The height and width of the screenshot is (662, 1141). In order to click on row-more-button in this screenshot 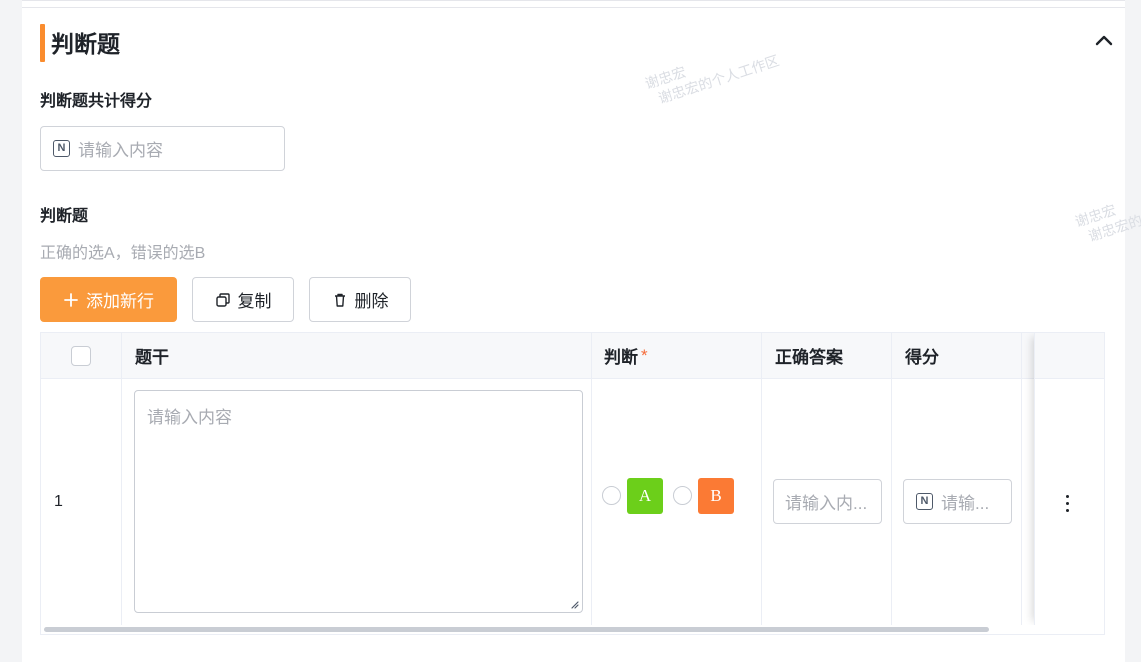, I will do `click(1067, 503)`.